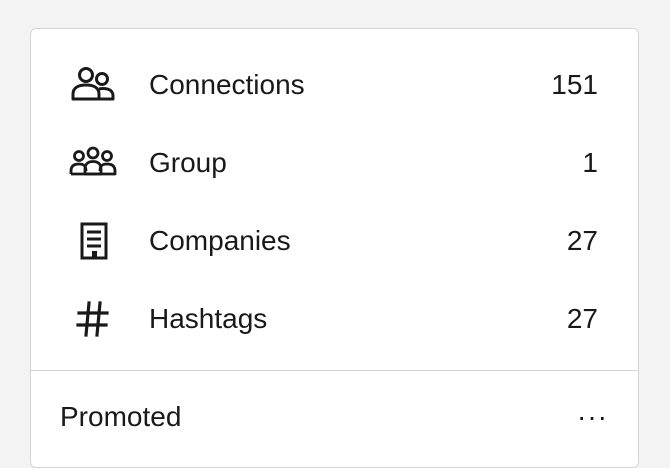 The image size is (670, 468). I want to click on sidebar-item-label: Group, so click(188, 162).